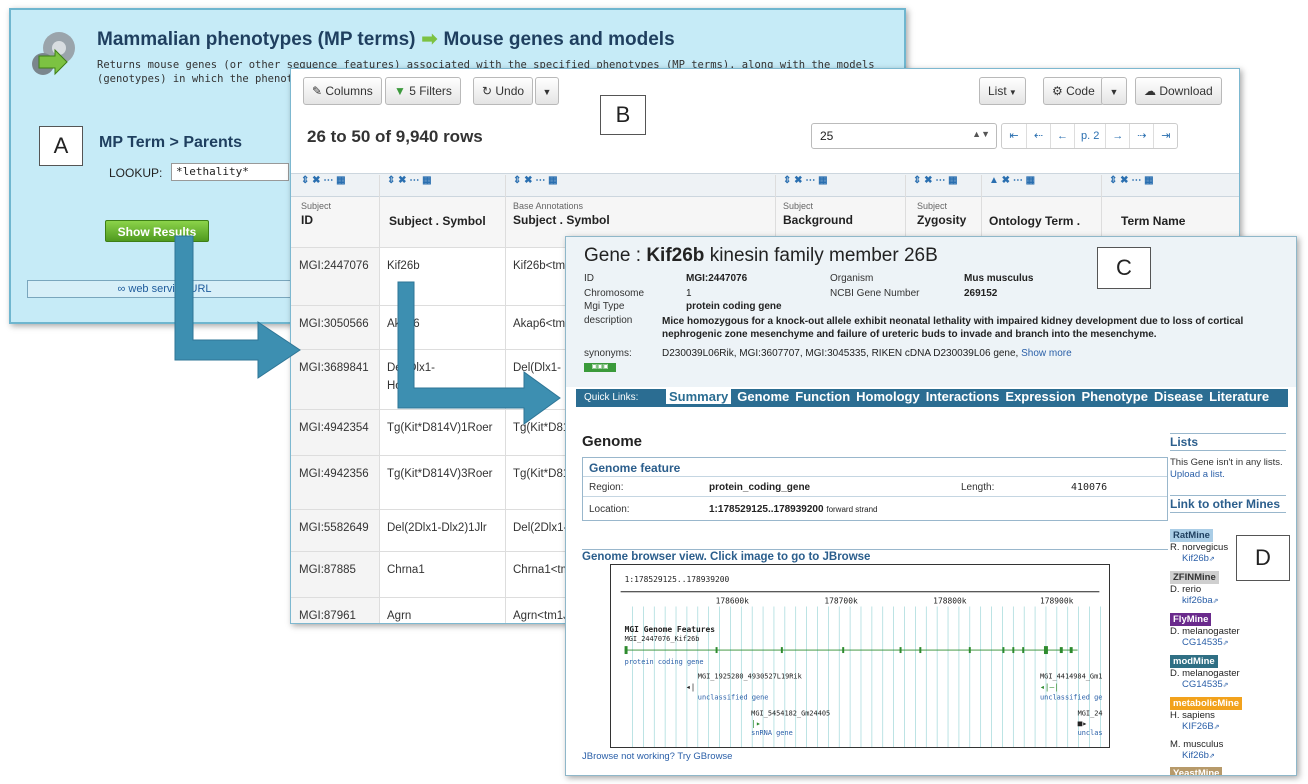  Describe the element at coordinates (327, 616) in the screenshot. I see `cell-id: MGI:87961` at that location.